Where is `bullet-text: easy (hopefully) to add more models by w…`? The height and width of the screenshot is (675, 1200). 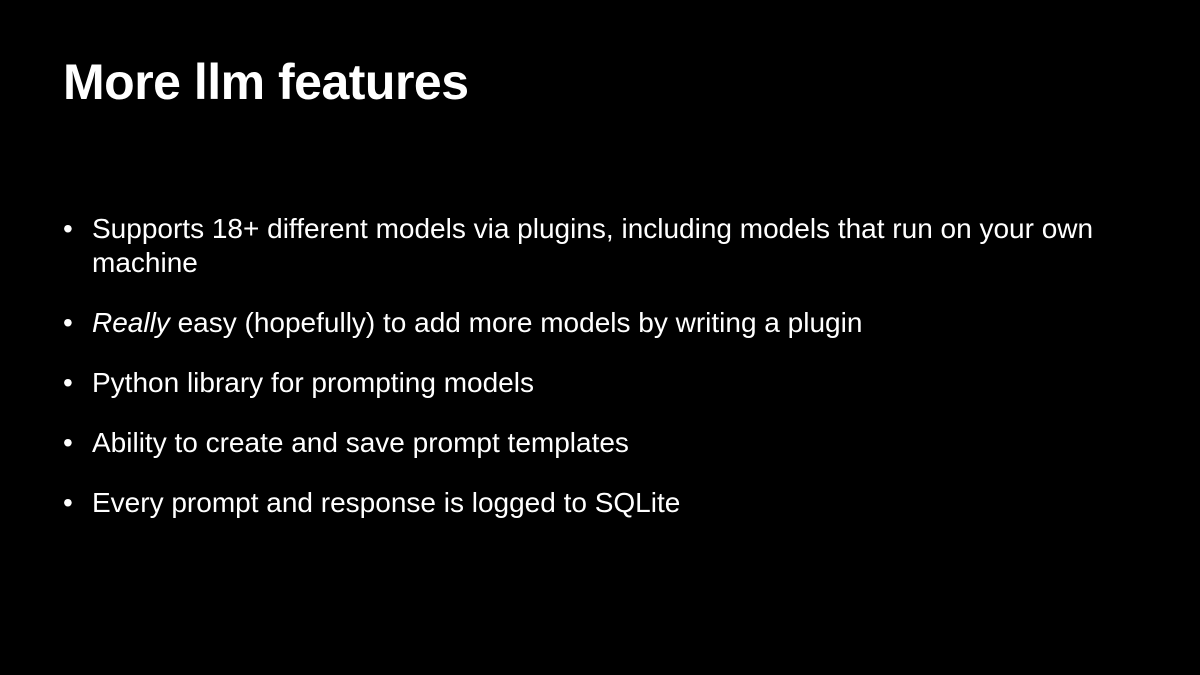 bullet-text: easy (hopefully) to add more models by w… is located at coordinates (516, 322).